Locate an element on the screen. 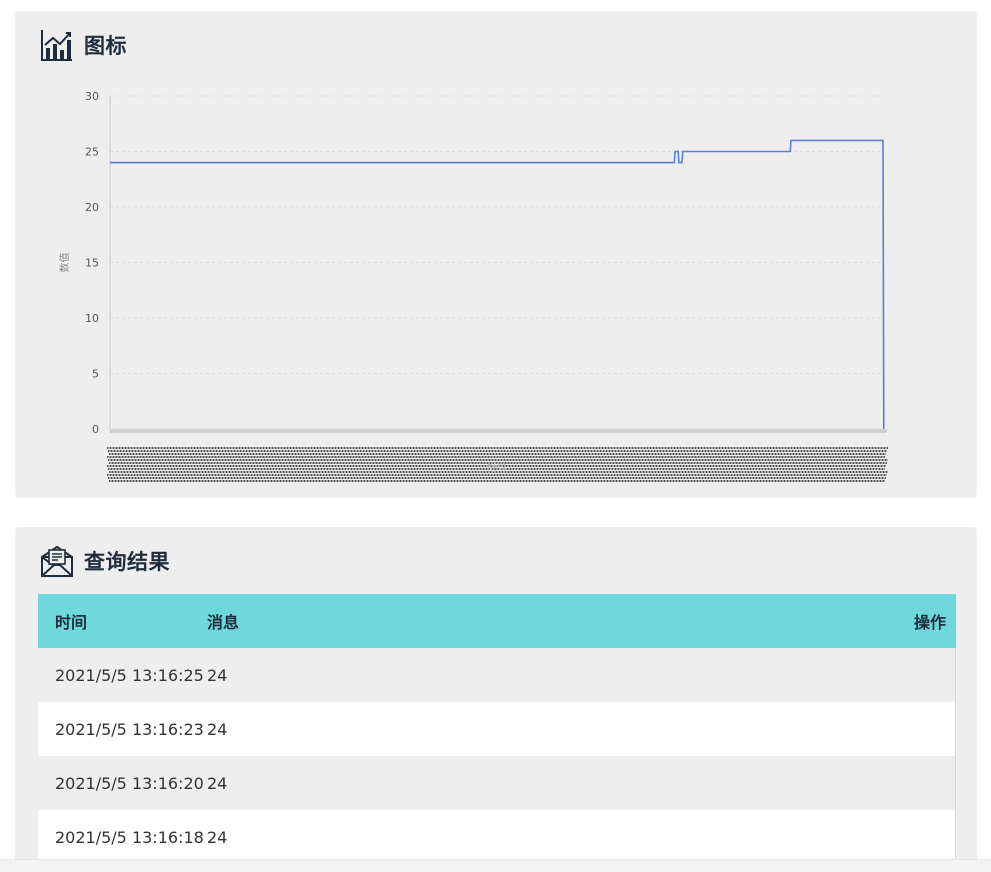 The height and width of the screenshot is (872, 991). cell-time: 2021/5/5 13:16:25 is located at coordinates (129, 675).